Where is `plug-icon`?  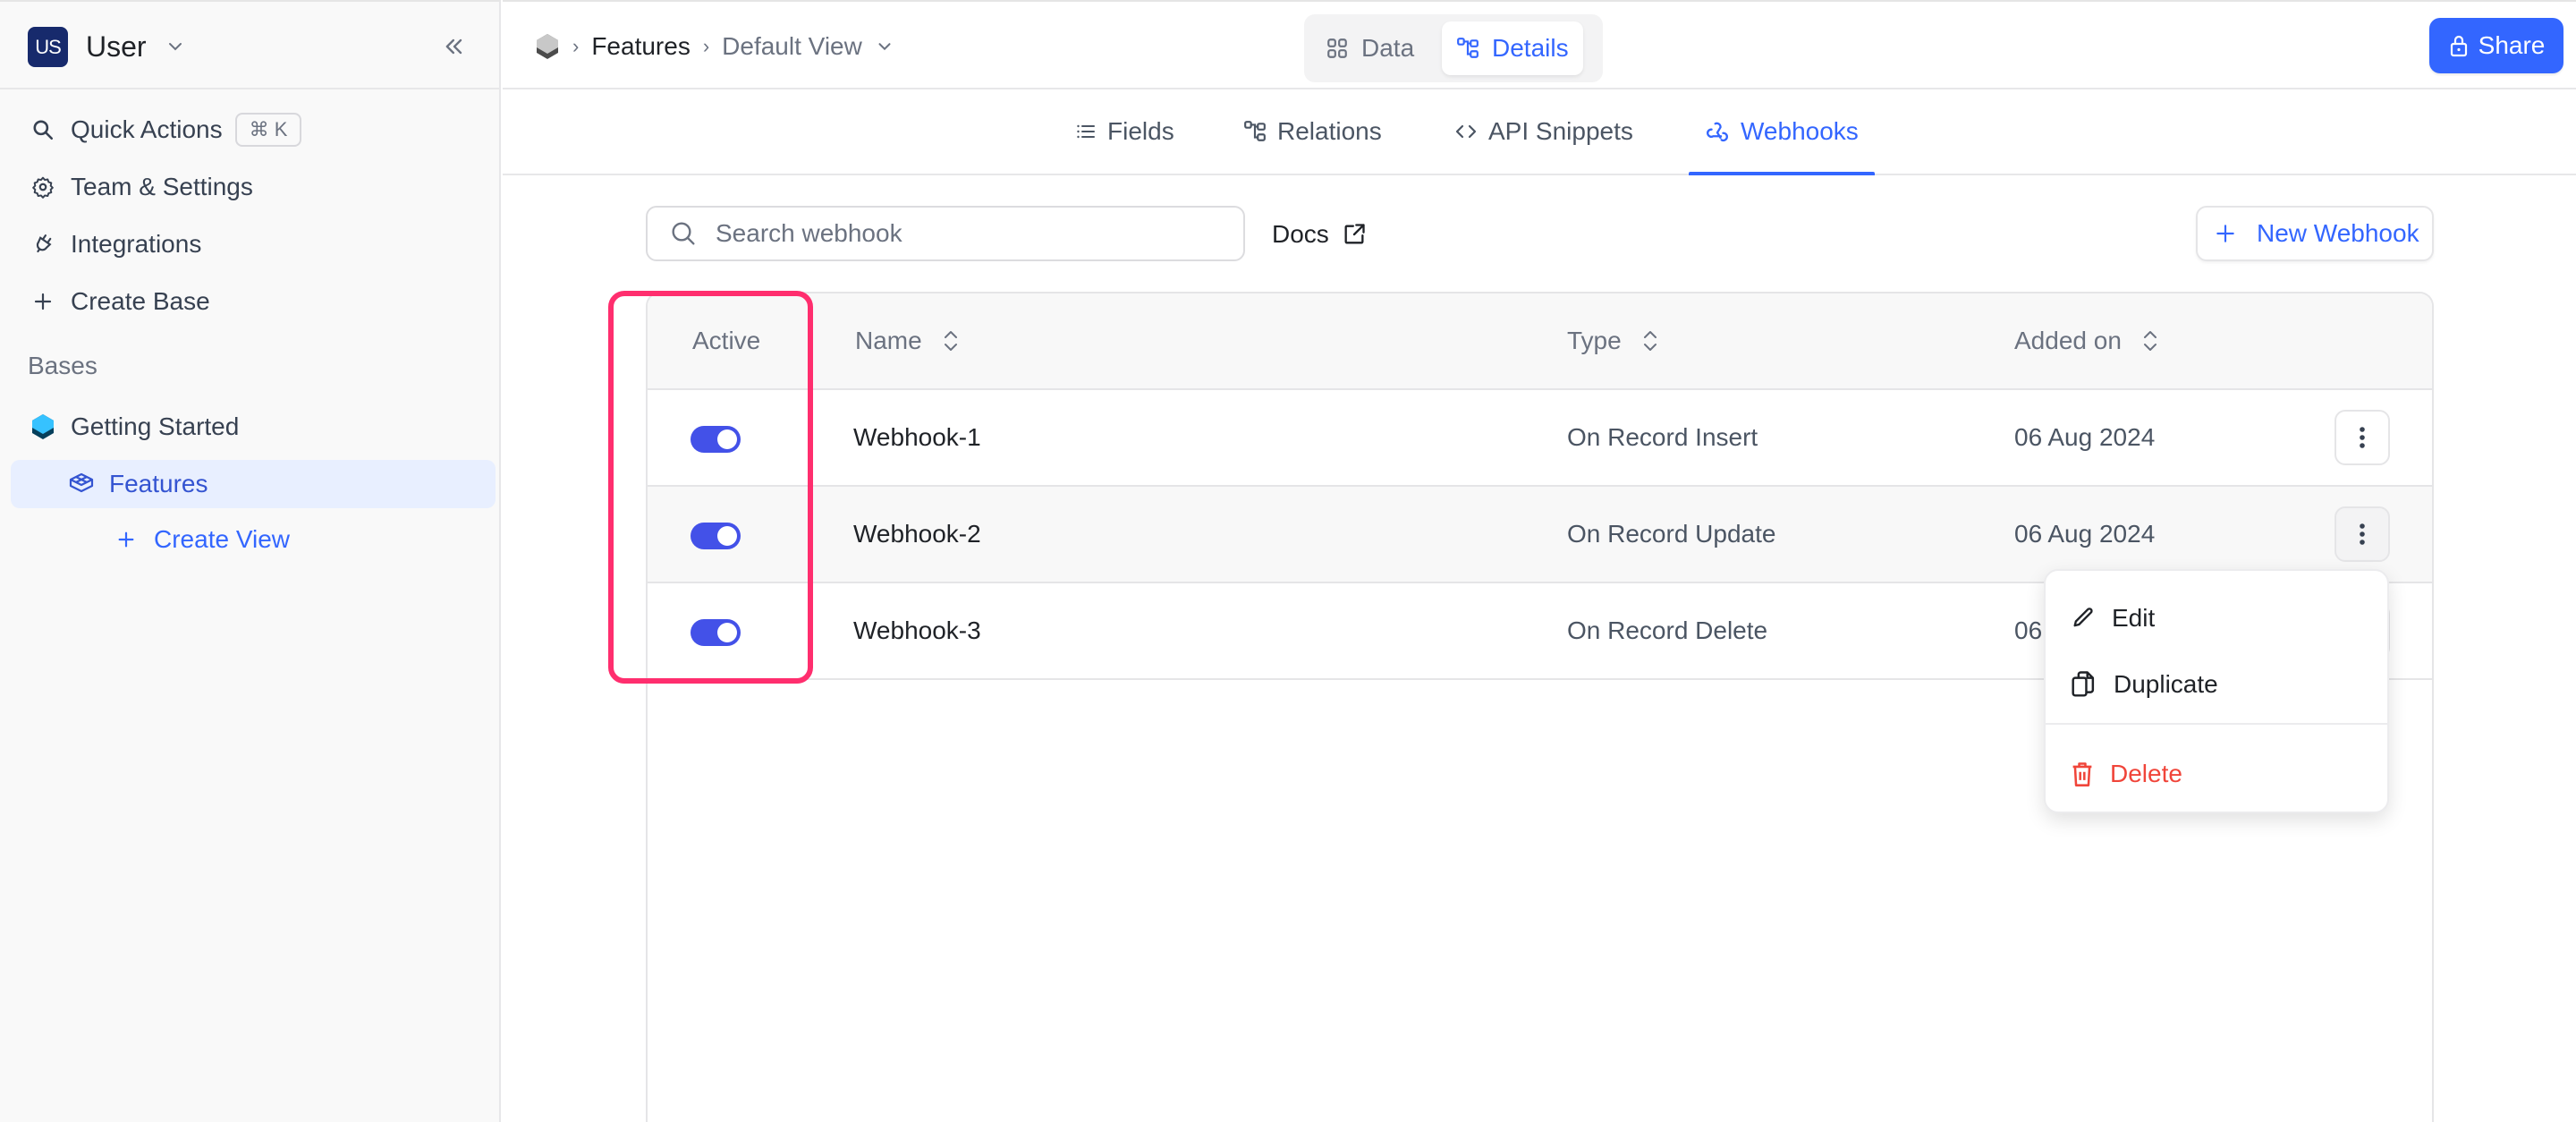
plug-icon is located at coordinates (43, 244).